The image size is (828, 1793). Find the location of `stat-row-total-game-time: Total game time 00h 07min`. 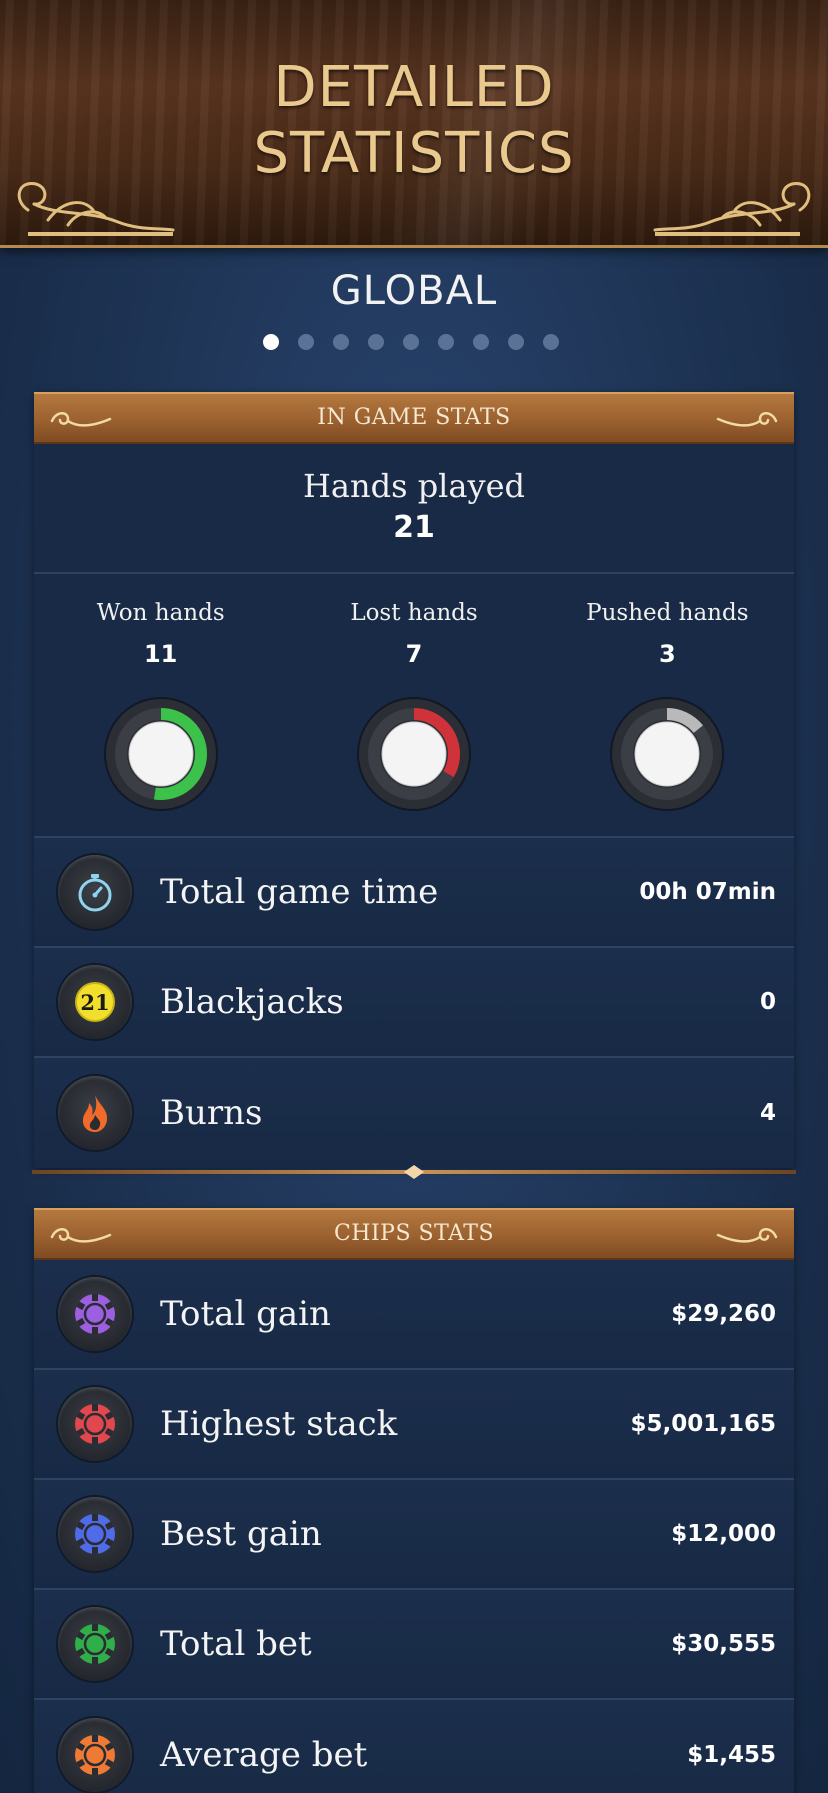

stat-row-total-game-time: Total game time 00h 07min is located at coordinates (414, 893).